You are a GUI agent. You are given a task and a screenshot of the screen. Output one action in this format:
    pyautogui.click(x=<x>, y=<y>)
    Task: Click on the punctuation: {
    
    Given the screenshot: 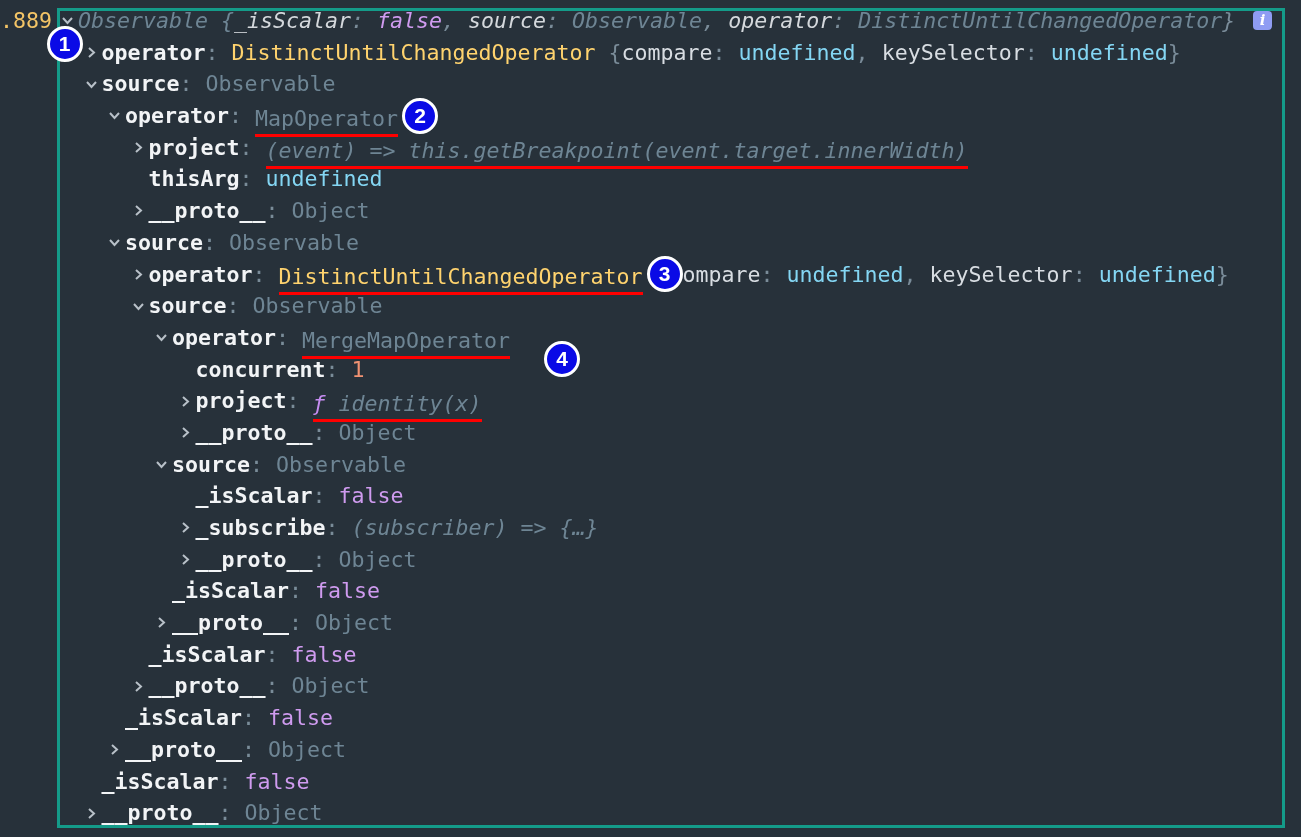 What is the action you would take?
    pyautogui.click(x=614, y=52)
    